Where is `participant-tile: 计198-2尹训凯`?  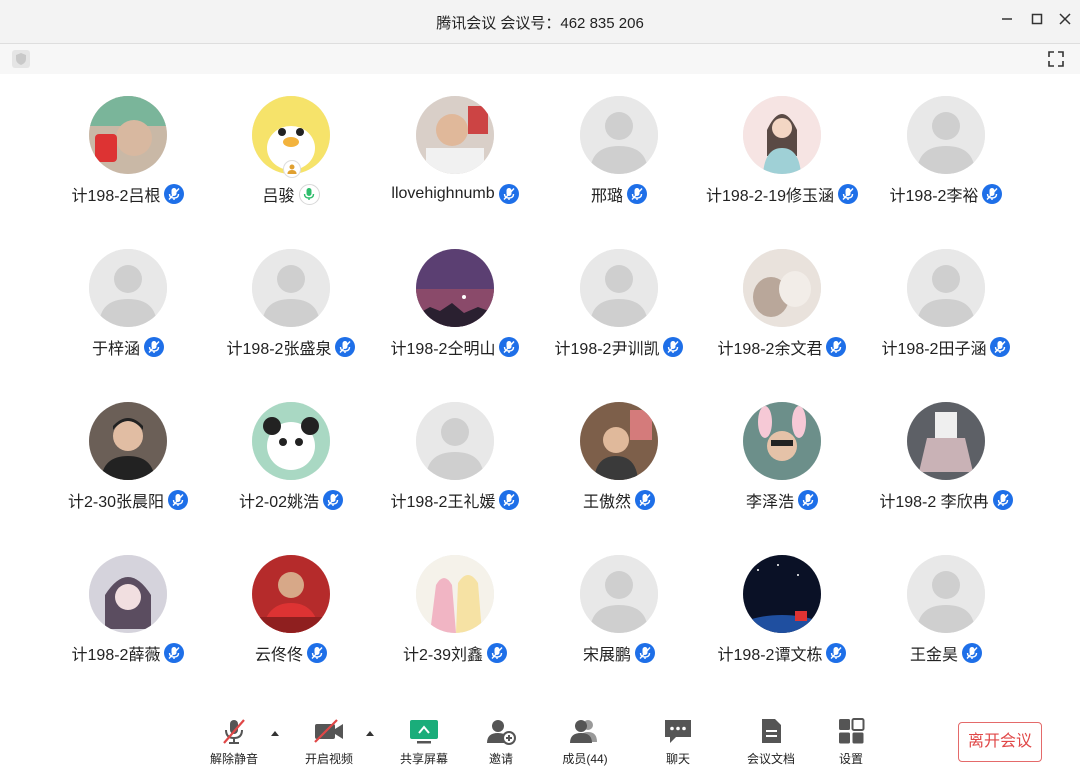
participant-tile: 计198-2尹训凯 is located at coordinates (619, 297).